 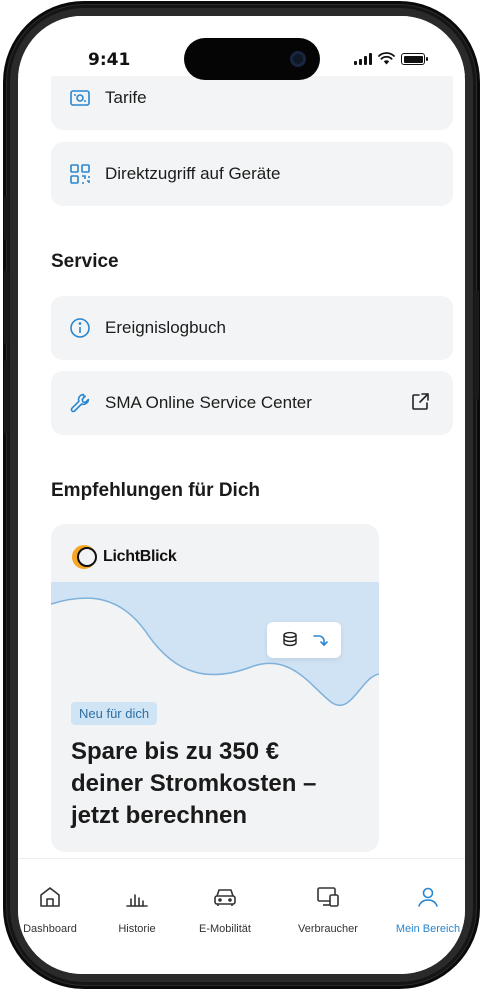 What do you see at coordinates (420, 402) in the screenshot?
I see `external-link-icon` at bounding box center [420, 402].